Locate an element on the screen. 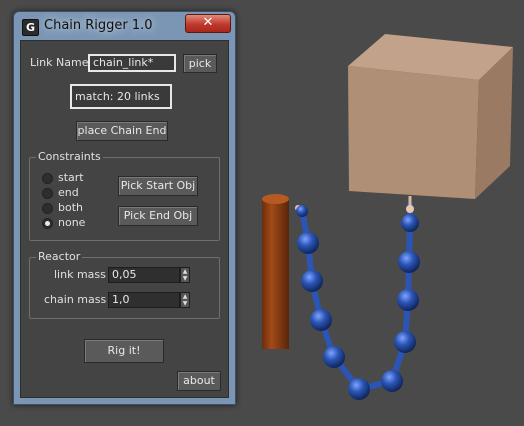 The width and height of the screenshot is (524, 426). box-front-face is located at coordinates (413, 132).